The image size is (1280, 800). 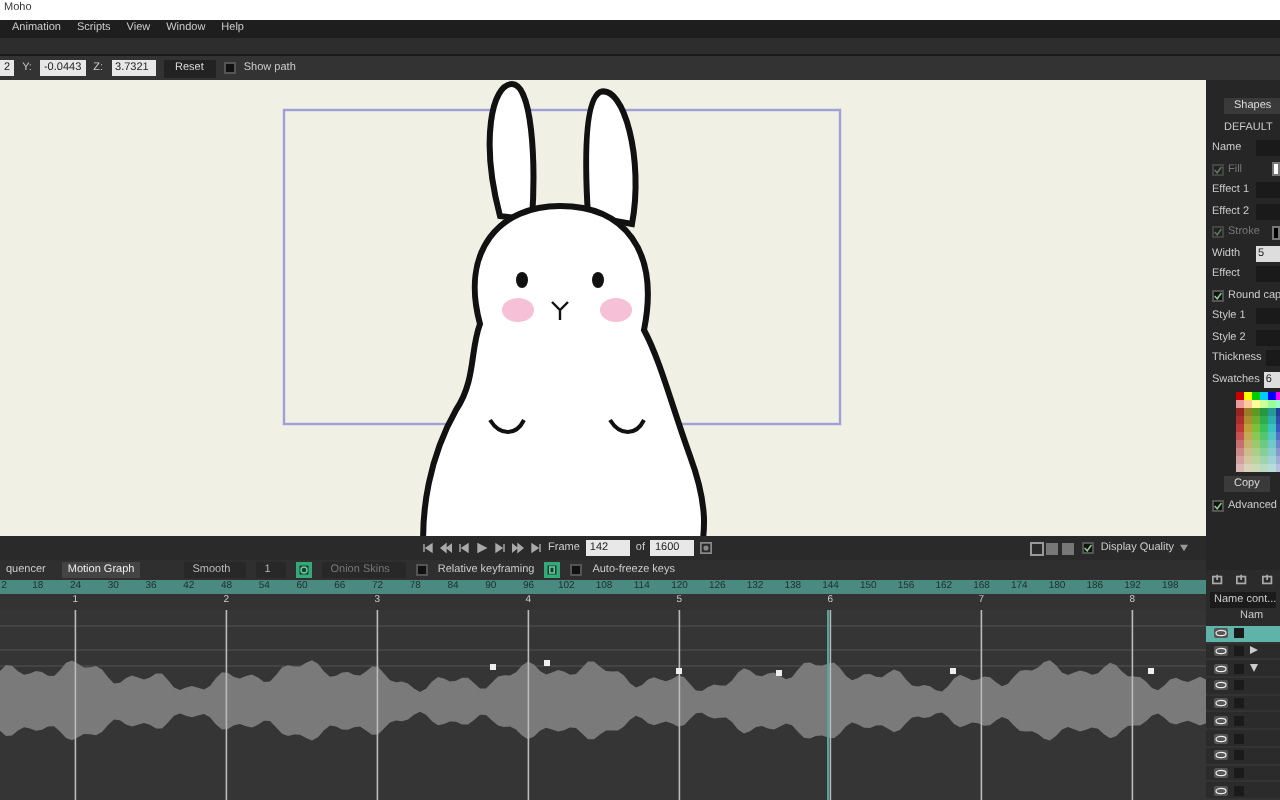 I want to click on previous-frame-icon, so click(x=464, y=548).